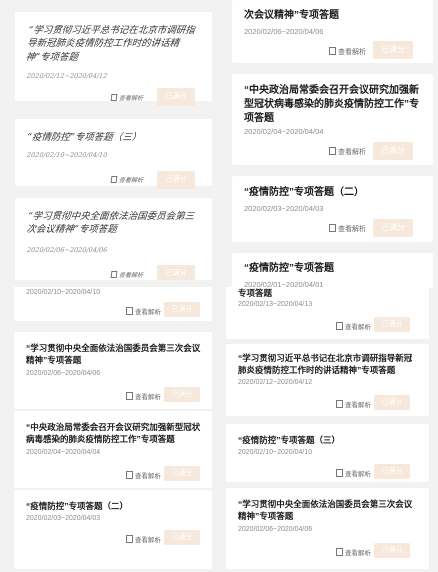 The width and height of the screenshot is (438, 572). What do you see at coordinates (289, 268) in the screenshot?
I see `quiz-title: “疫情防控”专项答题` at bounding box center [289, 268].